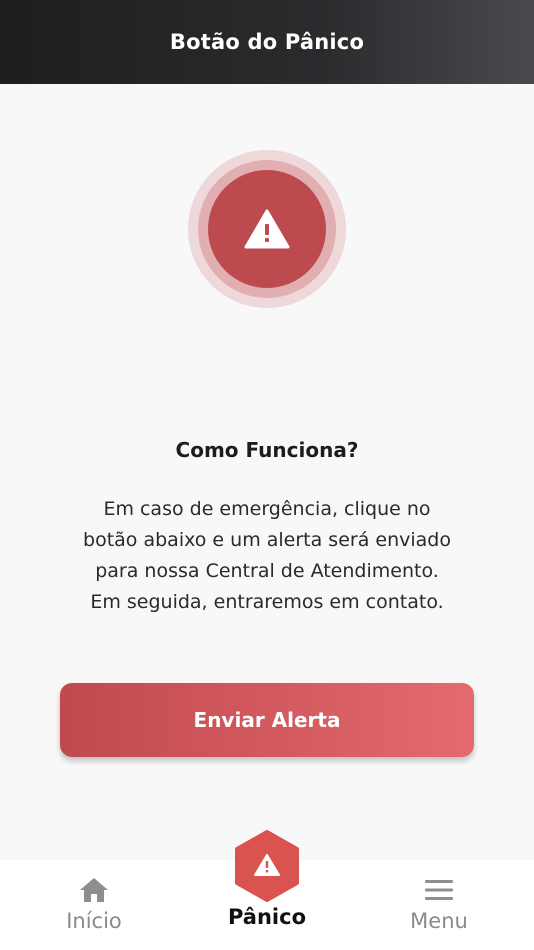 This screenshot has width=534, height=950. What do you see at coordinates (94, 905) in the screenshot?
I see `tab-home: Início` at bounding box center [94, 905].